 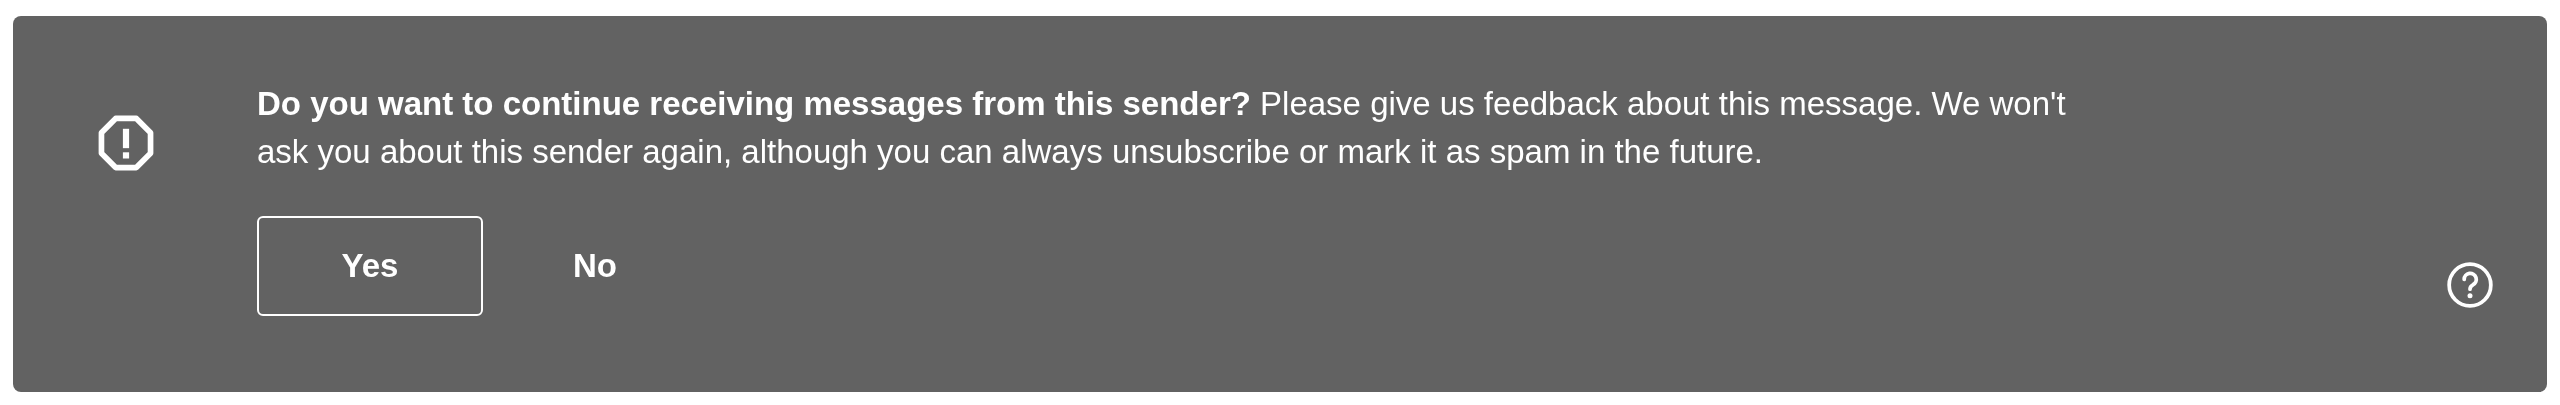 I want to click on help-icon, so click(x=2470, y=285).